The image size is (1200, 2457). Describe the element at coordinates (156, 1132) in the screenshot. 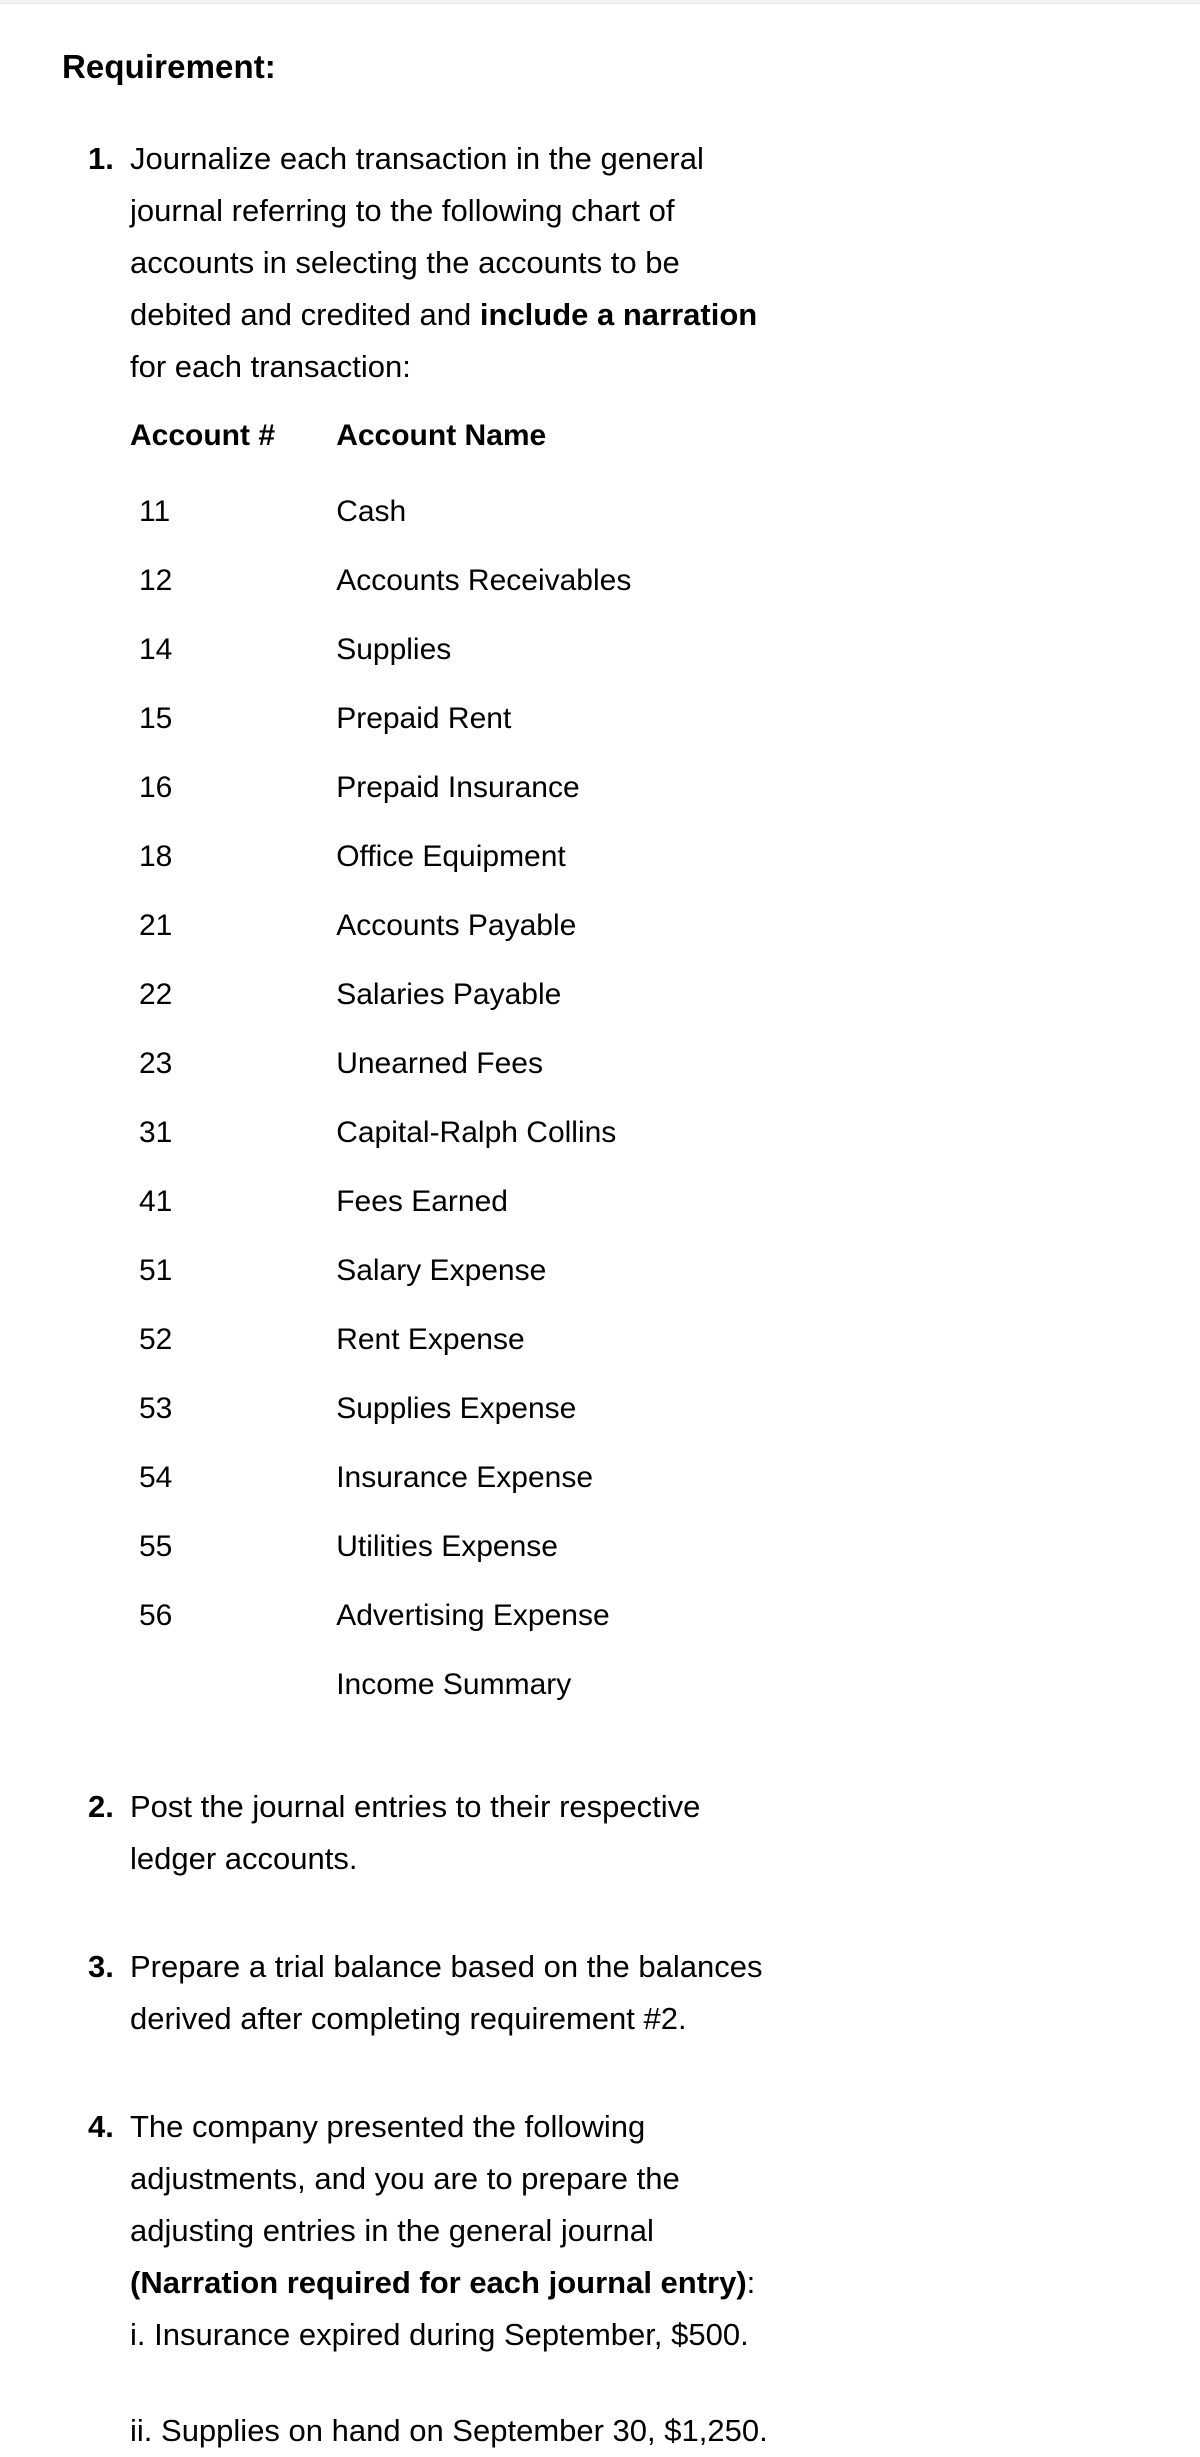

I see `account-number-cell: 31` at that location.